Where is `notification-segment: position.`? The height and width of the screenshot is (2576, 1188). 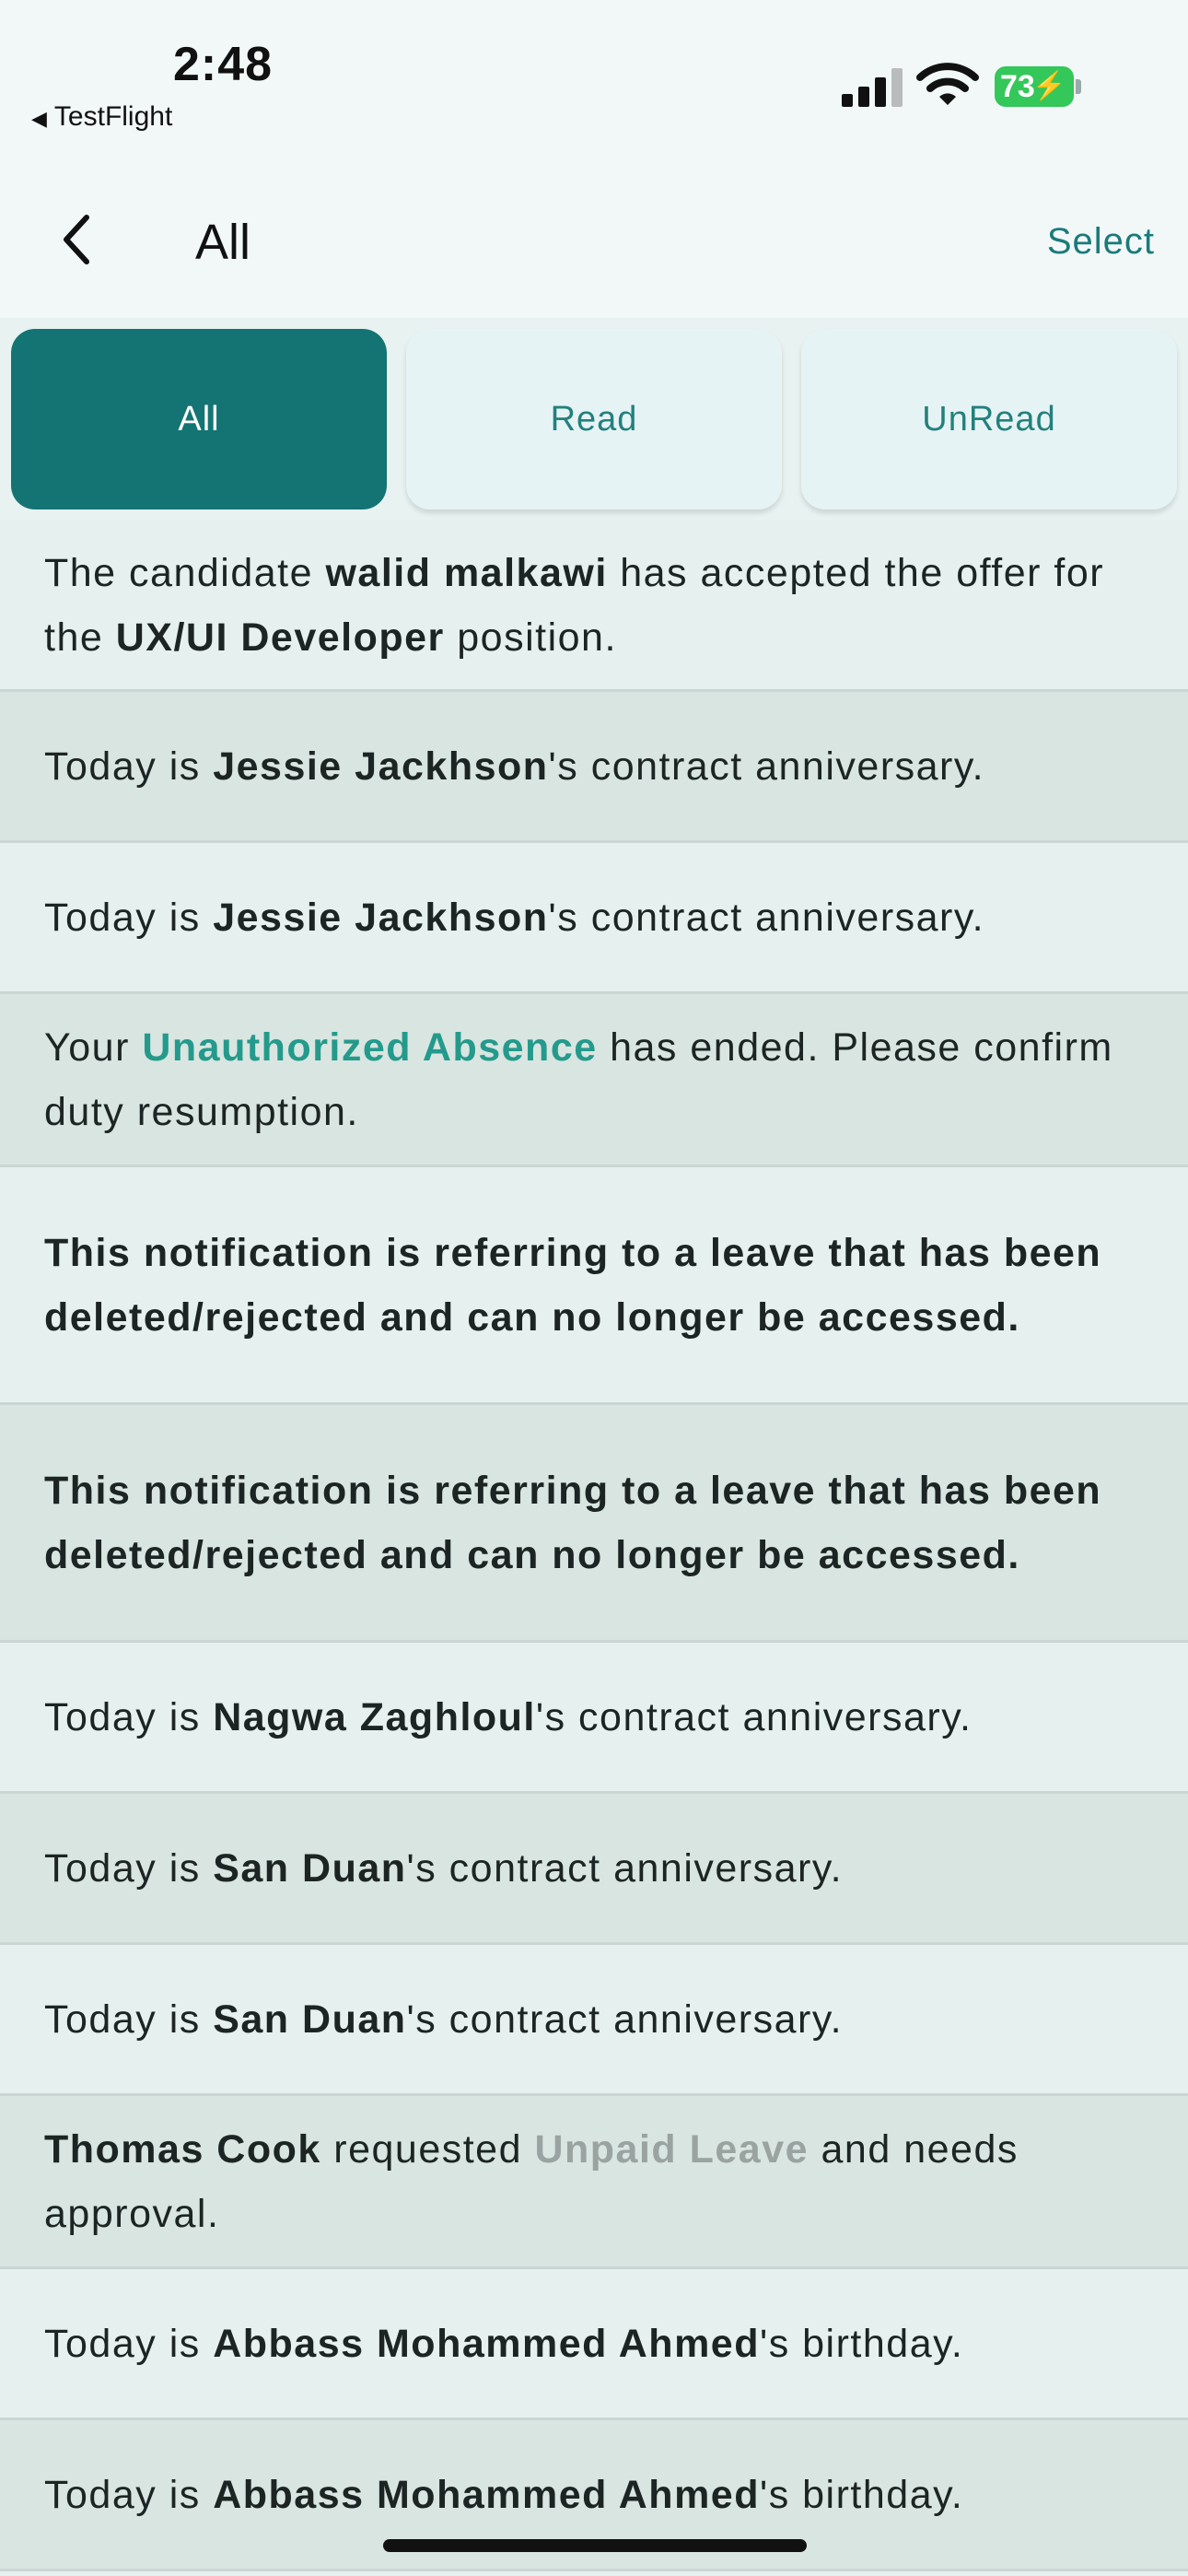 notification-segment: position. is located at coordinates (530, 637).